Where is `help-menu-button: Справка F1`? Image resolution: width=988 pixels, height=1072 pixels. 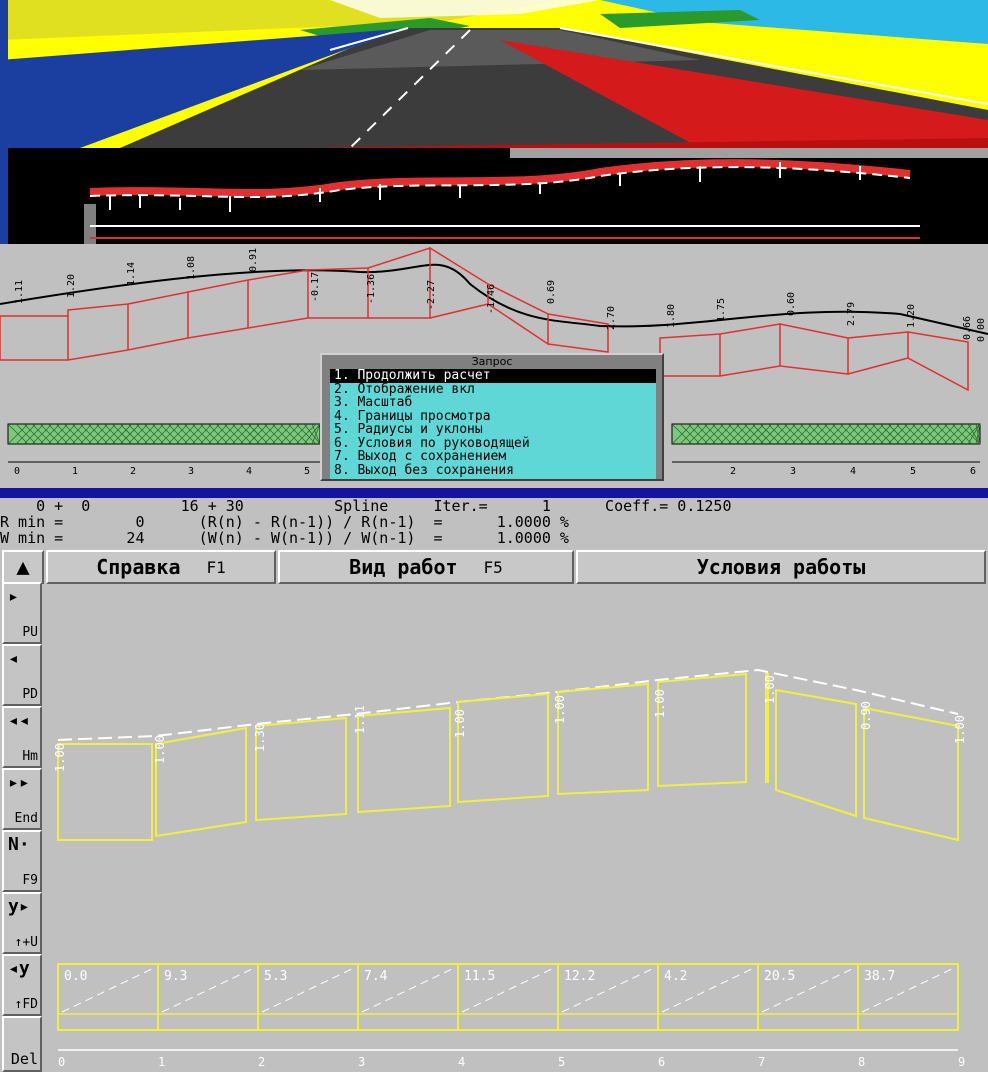 help-menu-button: Справка F1 is located at coordinates (161, 567).